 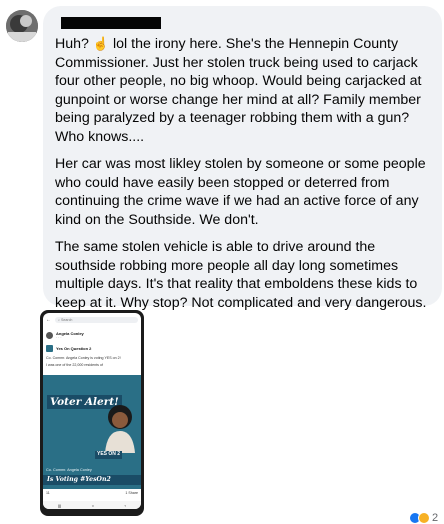 I want to click on share-count: 1 Share, so click(x=131, y=493).